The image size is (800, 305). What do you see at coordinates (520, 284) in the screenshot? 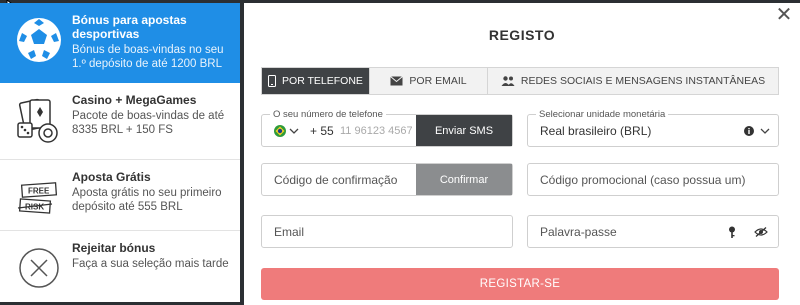
I see `register-button: REGISTAR-SE` at bounding box center [520, 284].